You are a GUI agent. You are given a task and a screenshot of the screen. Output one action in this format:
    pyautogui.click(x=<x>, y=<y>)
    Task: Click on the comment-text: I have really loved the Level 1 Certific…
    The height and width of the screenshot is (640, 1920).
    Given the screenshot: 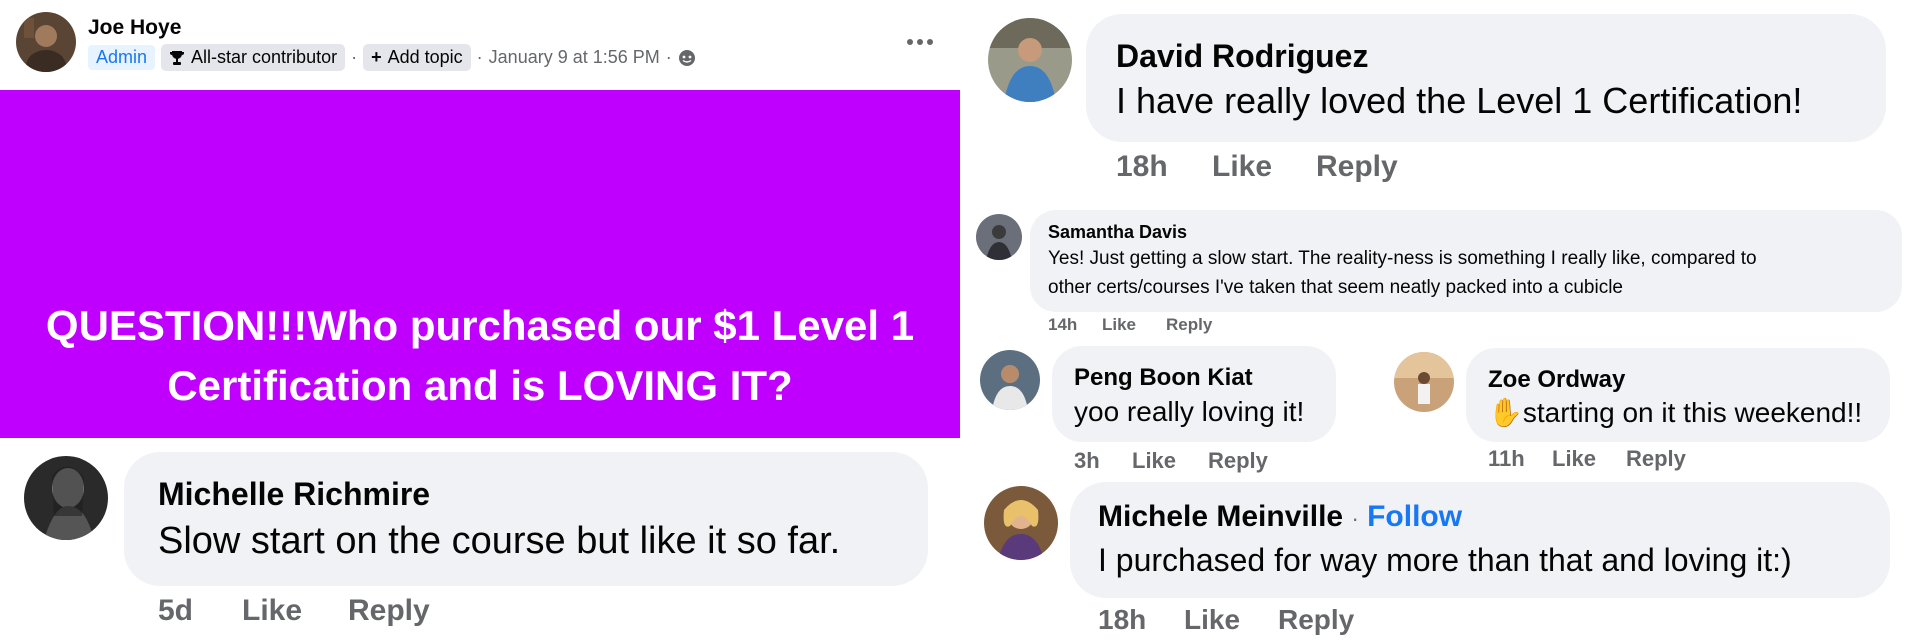 What is the action you would take?
    pyautogui.click(x=1459, y=100)
    